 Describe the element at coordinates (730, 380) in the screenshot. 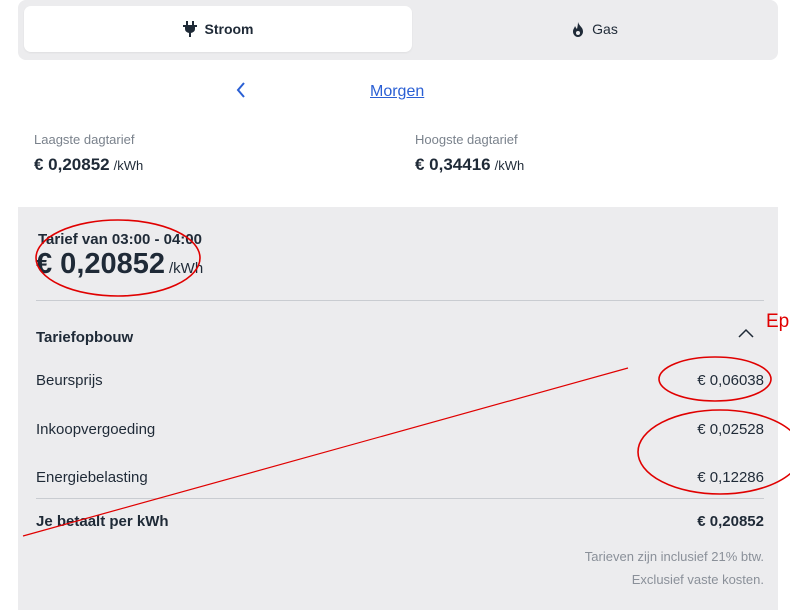

I see `breakdown-row-value: € 0,06038` at that location.